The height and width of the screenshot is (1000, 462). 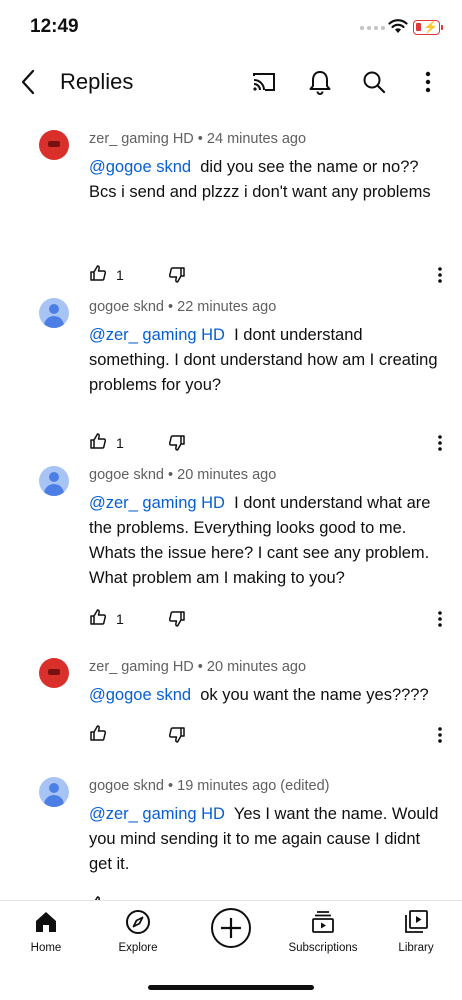 I want to click on app-header: Replies, so click(x=231, y=82).